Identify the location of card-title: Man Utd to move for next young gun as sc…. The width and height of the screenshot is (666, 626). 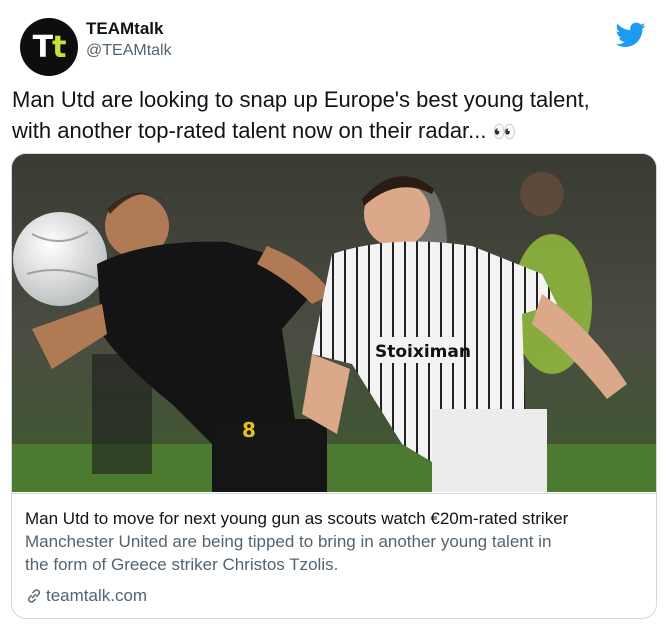
(334, 519).